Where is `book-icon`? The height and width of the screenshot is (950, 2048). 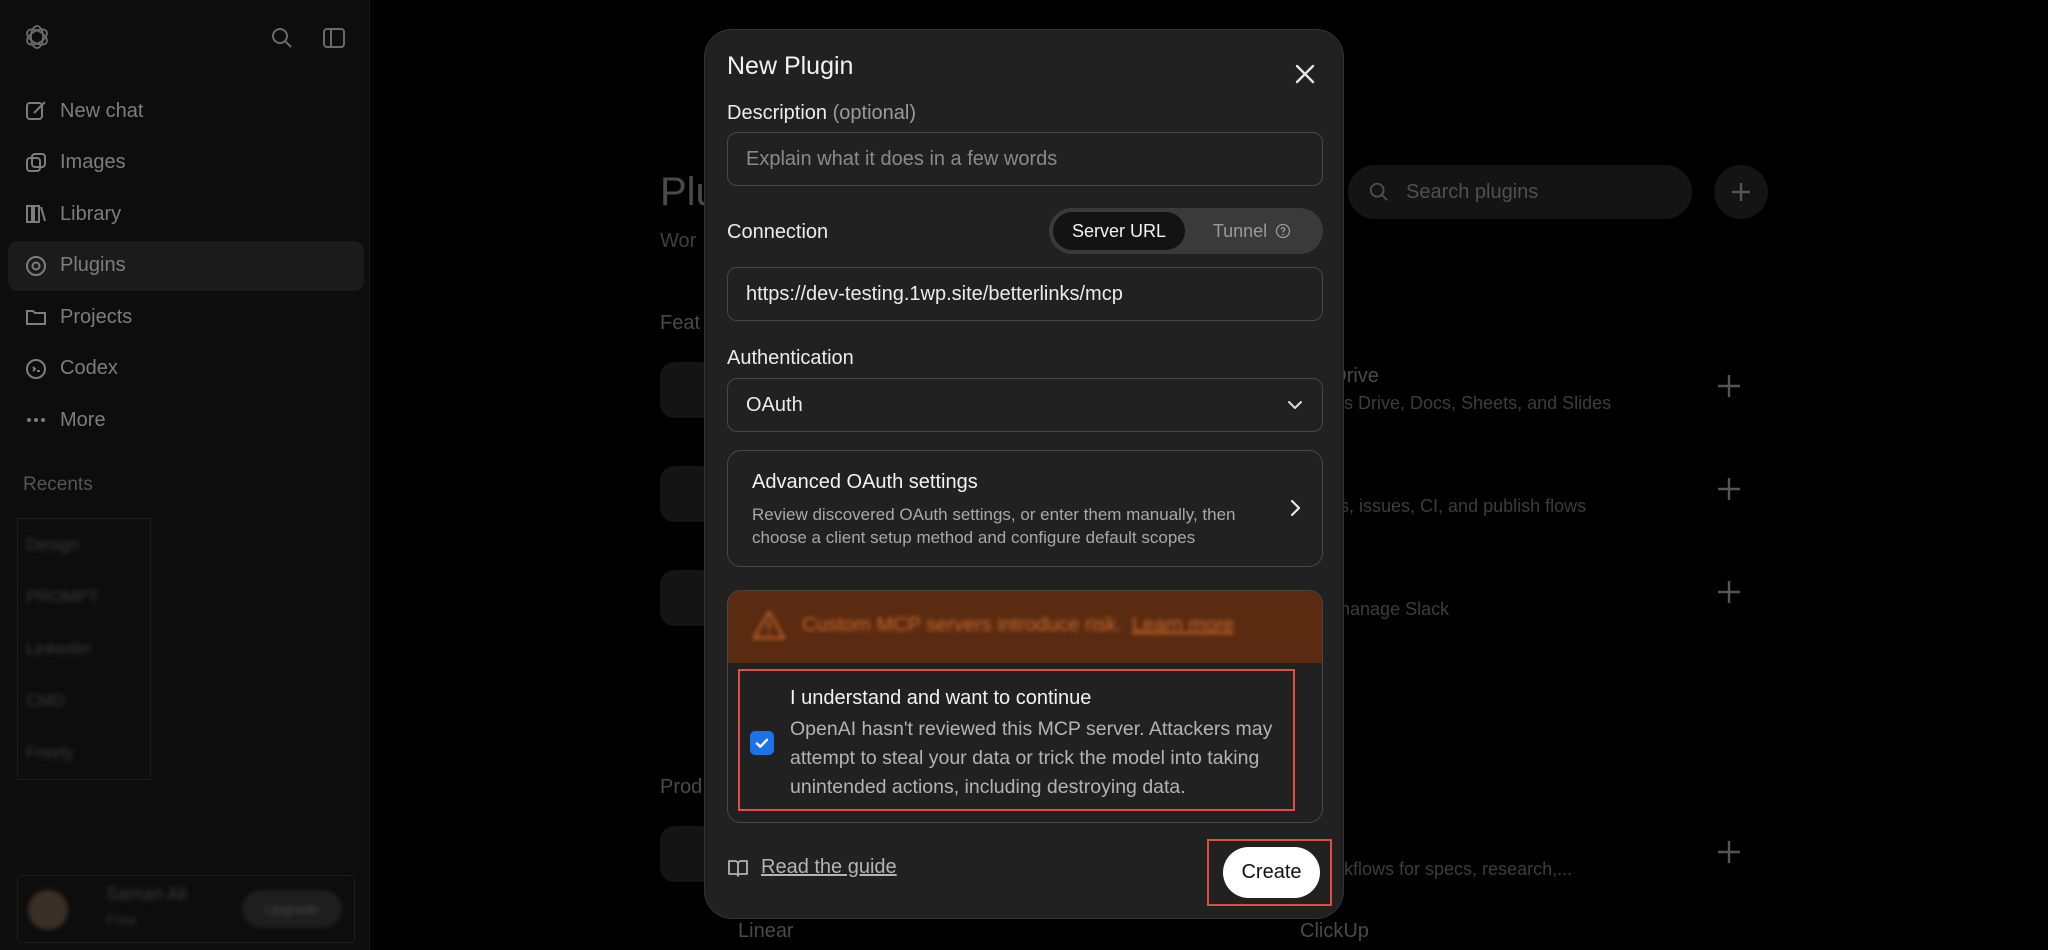
book-icon is located at coordinates (738, 868).